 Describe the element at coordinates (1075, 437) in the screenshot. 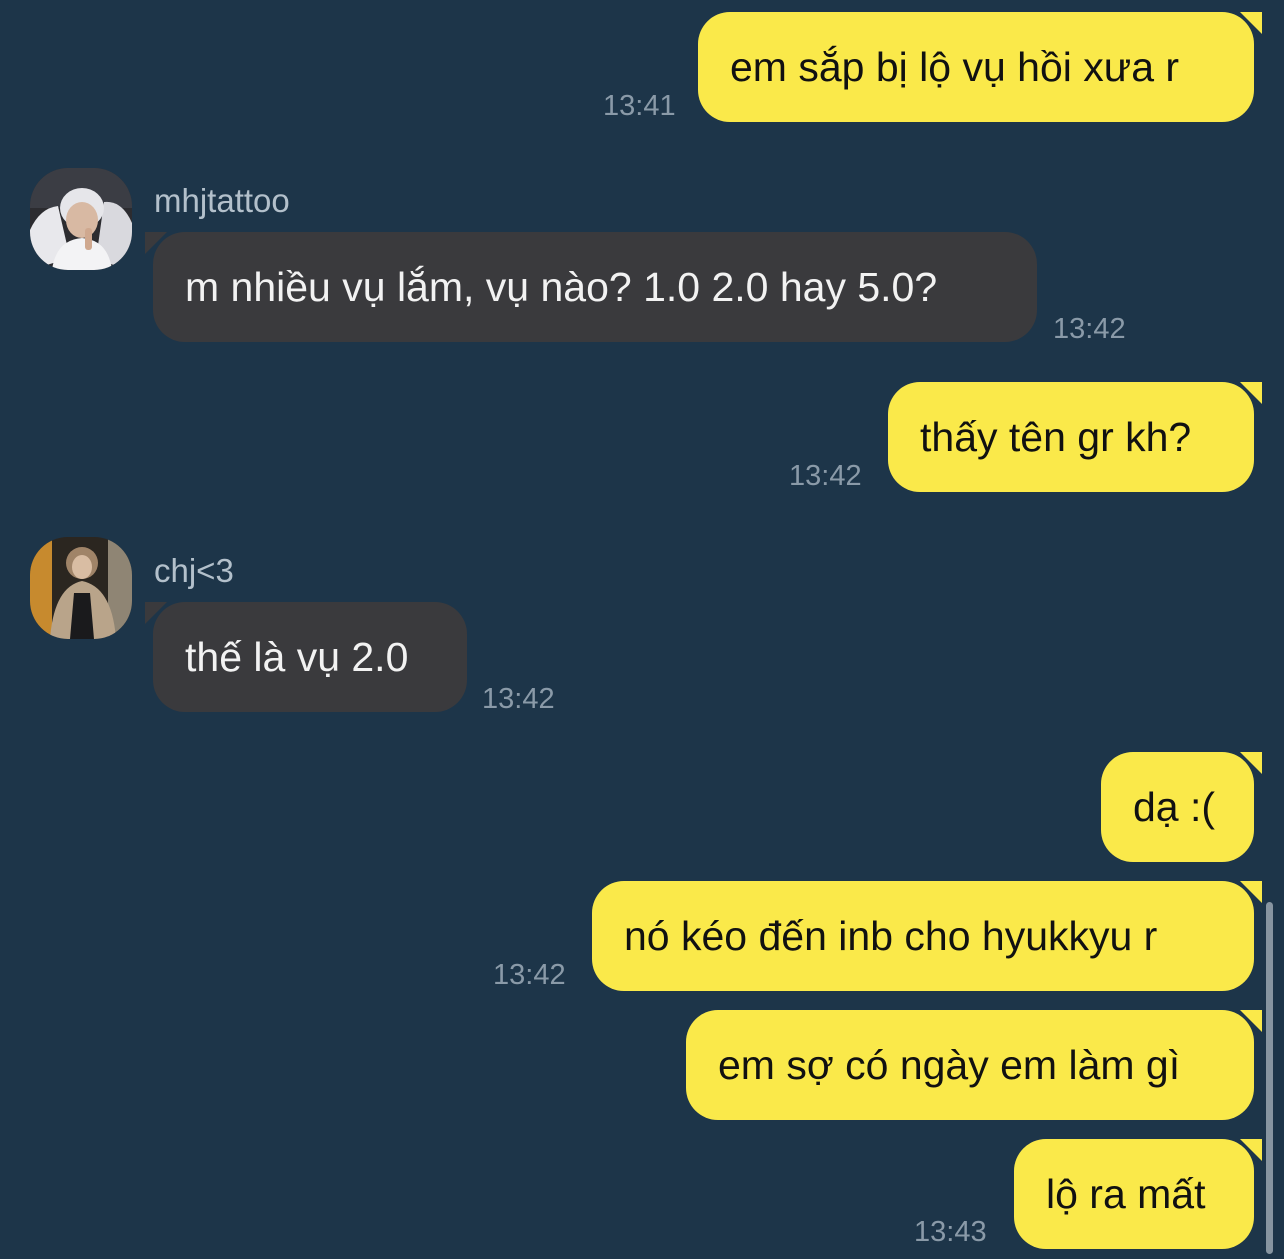

I see `outgoing-message-bubble: thấy tên gr kh?` at that location.